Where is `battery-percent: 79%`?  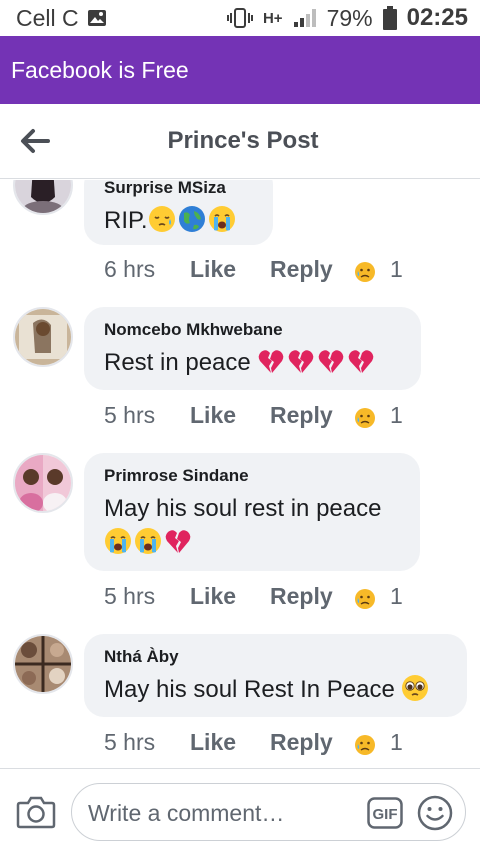 battery-percent: 79% is located at coordinates (349, 17).